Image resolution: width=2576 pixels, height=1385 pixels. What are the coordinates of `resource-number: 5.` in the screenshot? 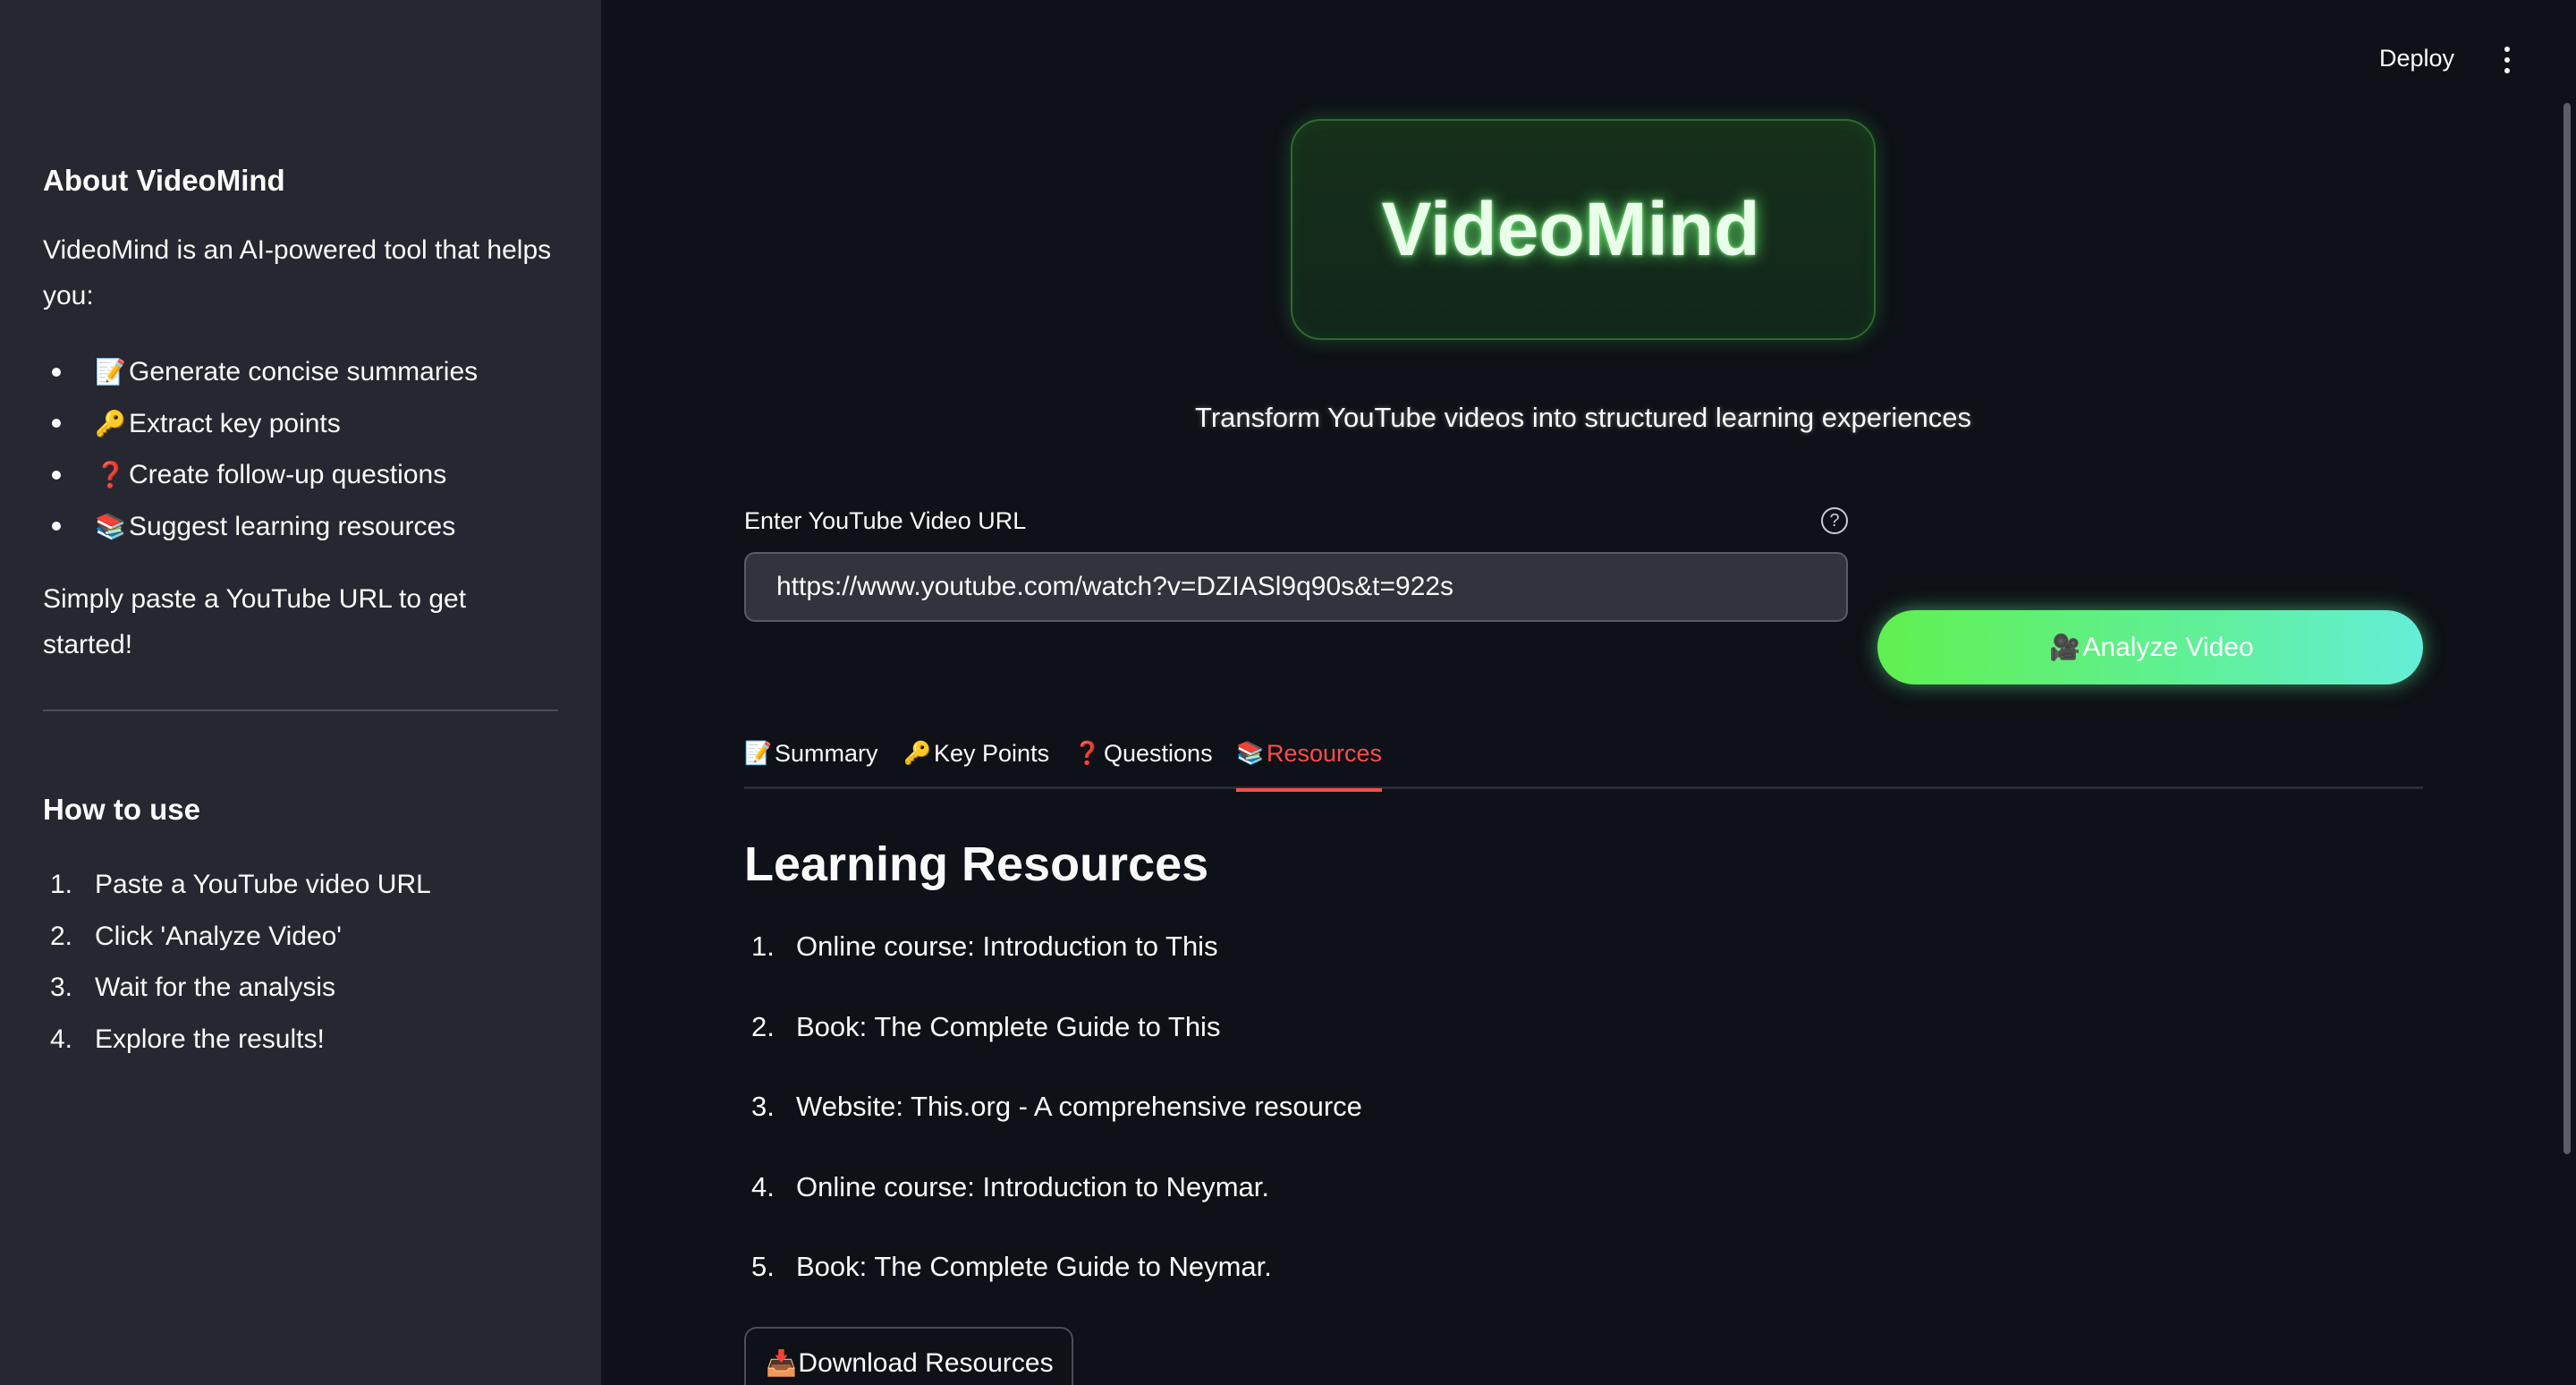 It's located at (763, 1266).